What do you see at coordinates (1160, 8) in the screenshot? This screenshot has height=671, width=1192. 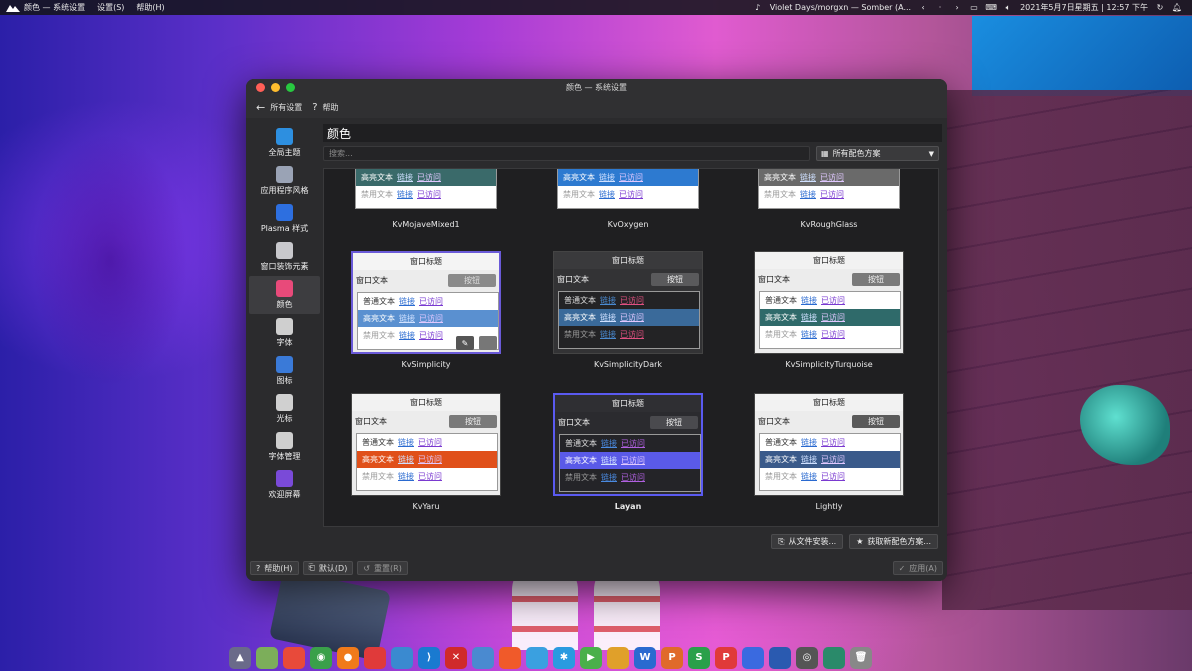 I see `refresh-icon: ↻` at bounding box center [1160, 8].